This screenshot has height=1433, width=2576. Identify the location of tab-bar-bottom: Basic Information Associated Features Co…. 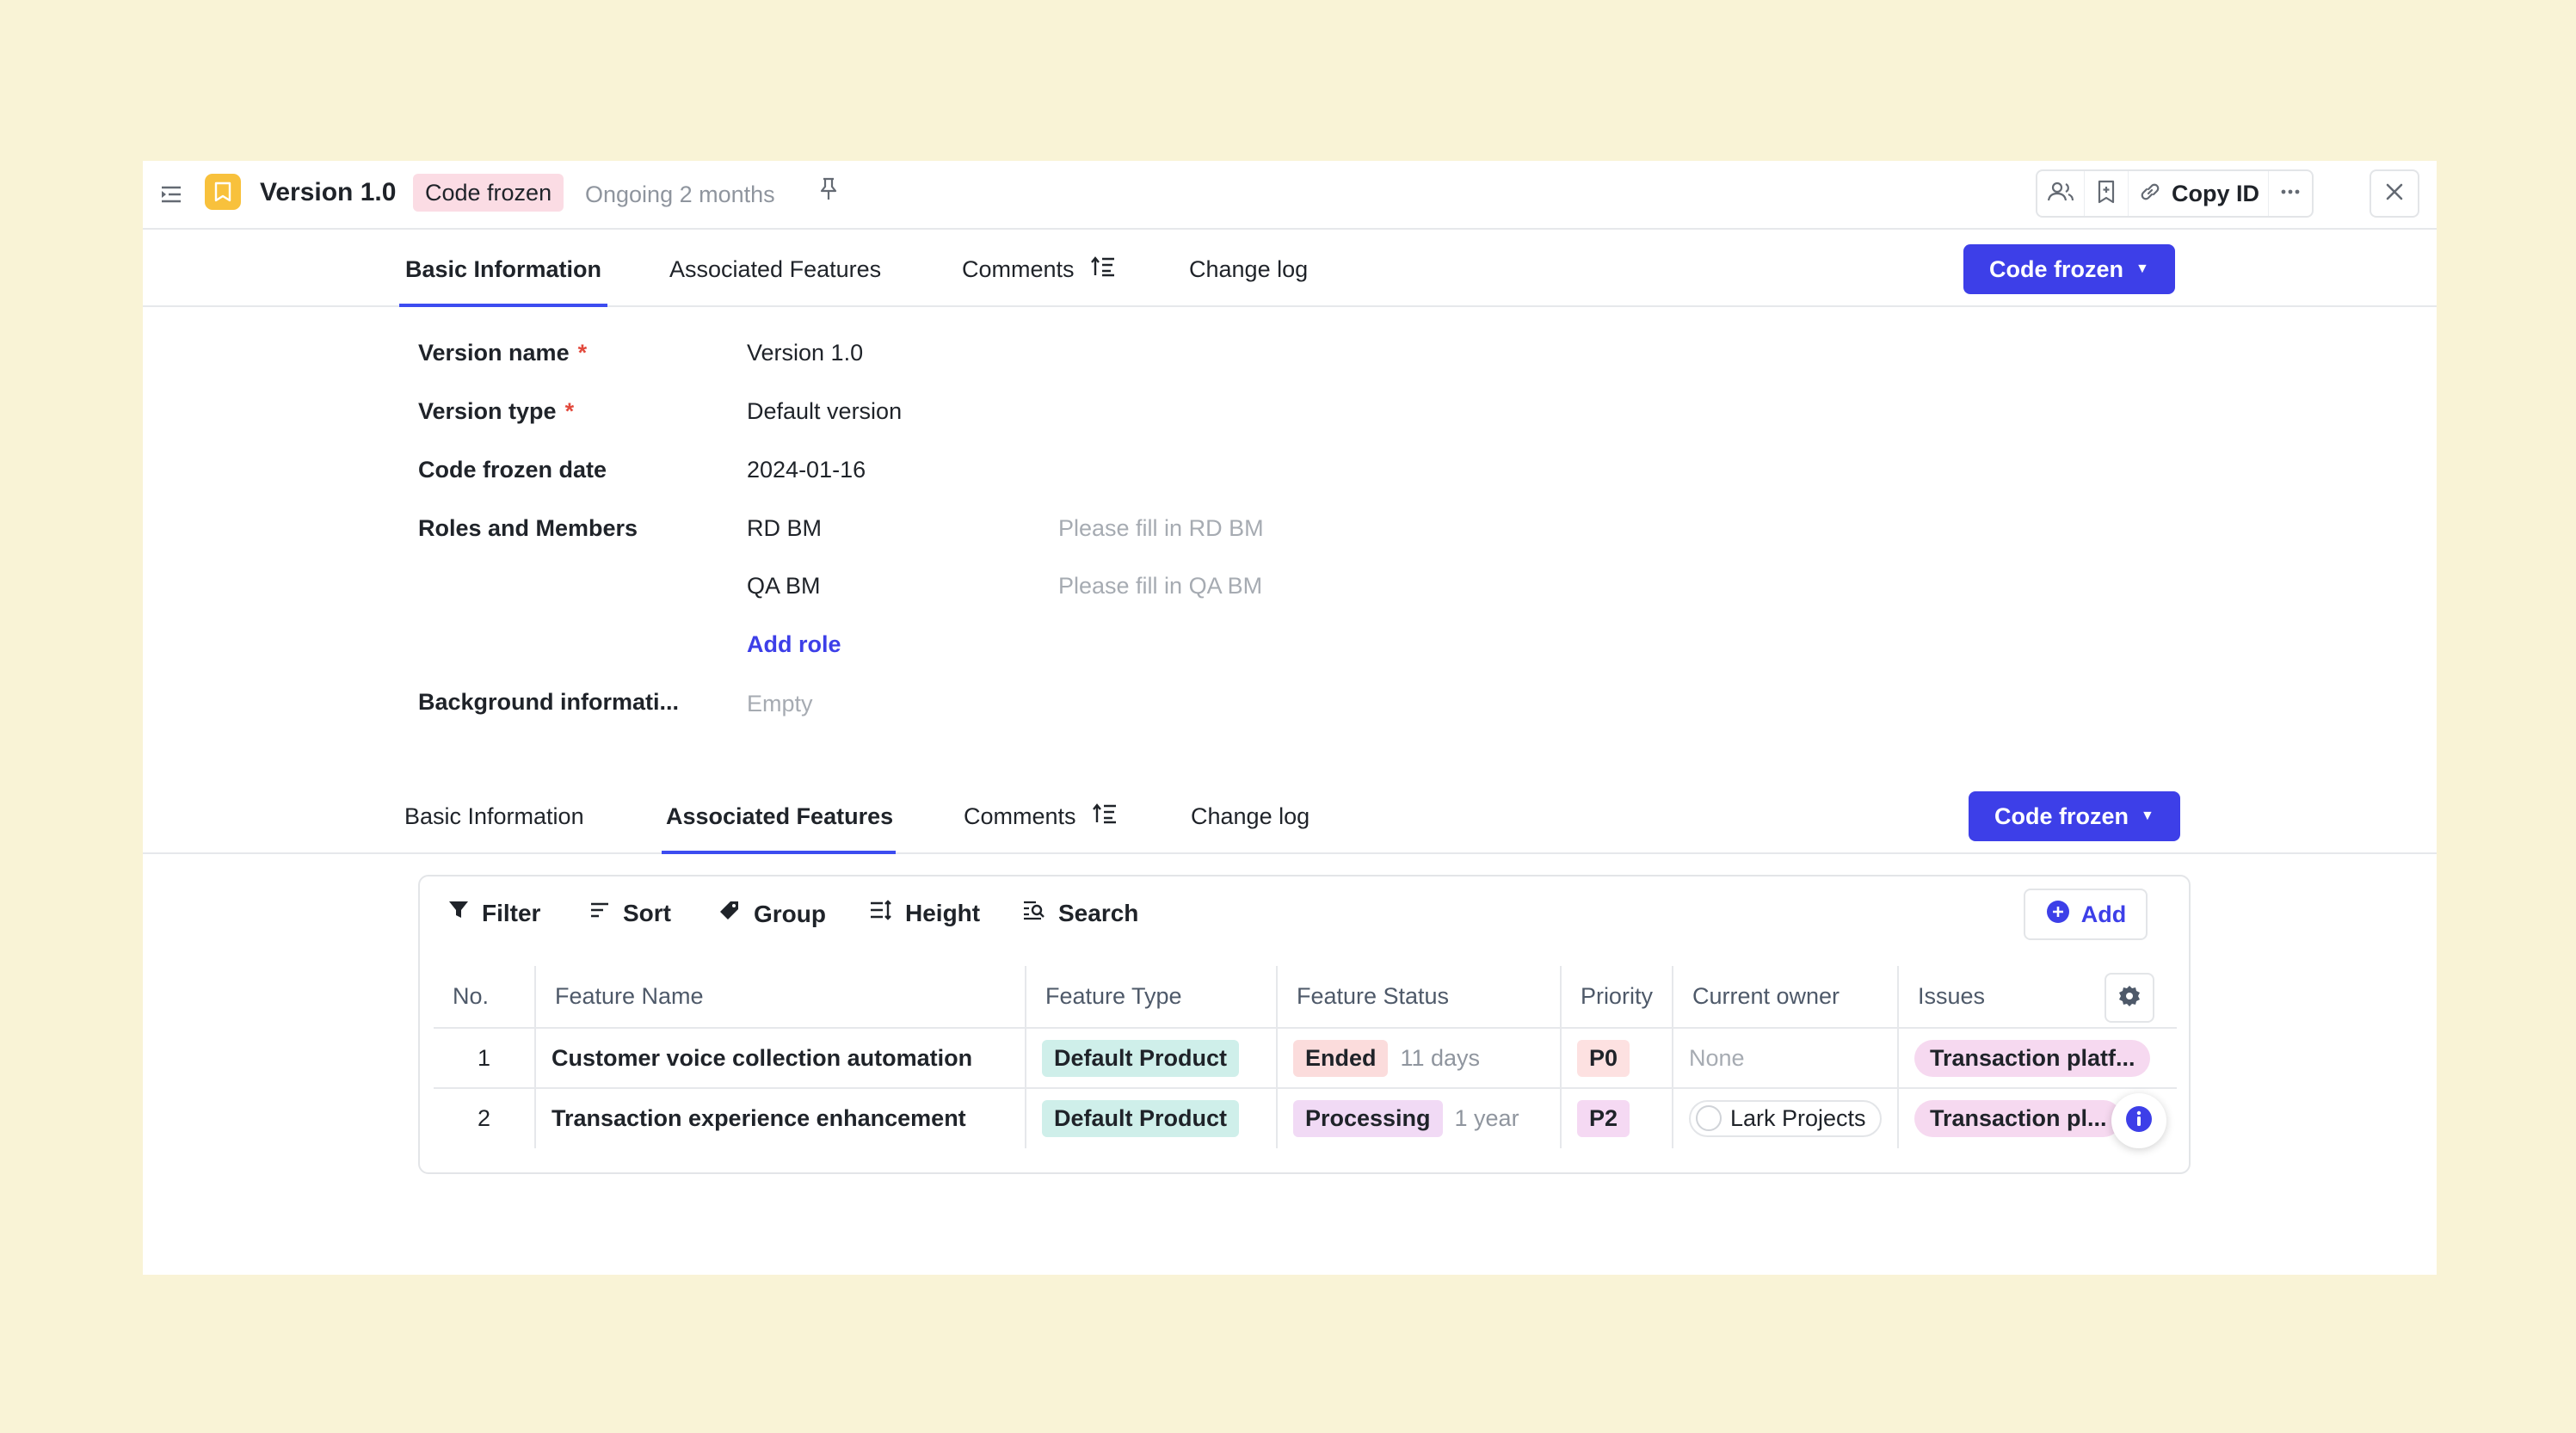
(1290, 816).